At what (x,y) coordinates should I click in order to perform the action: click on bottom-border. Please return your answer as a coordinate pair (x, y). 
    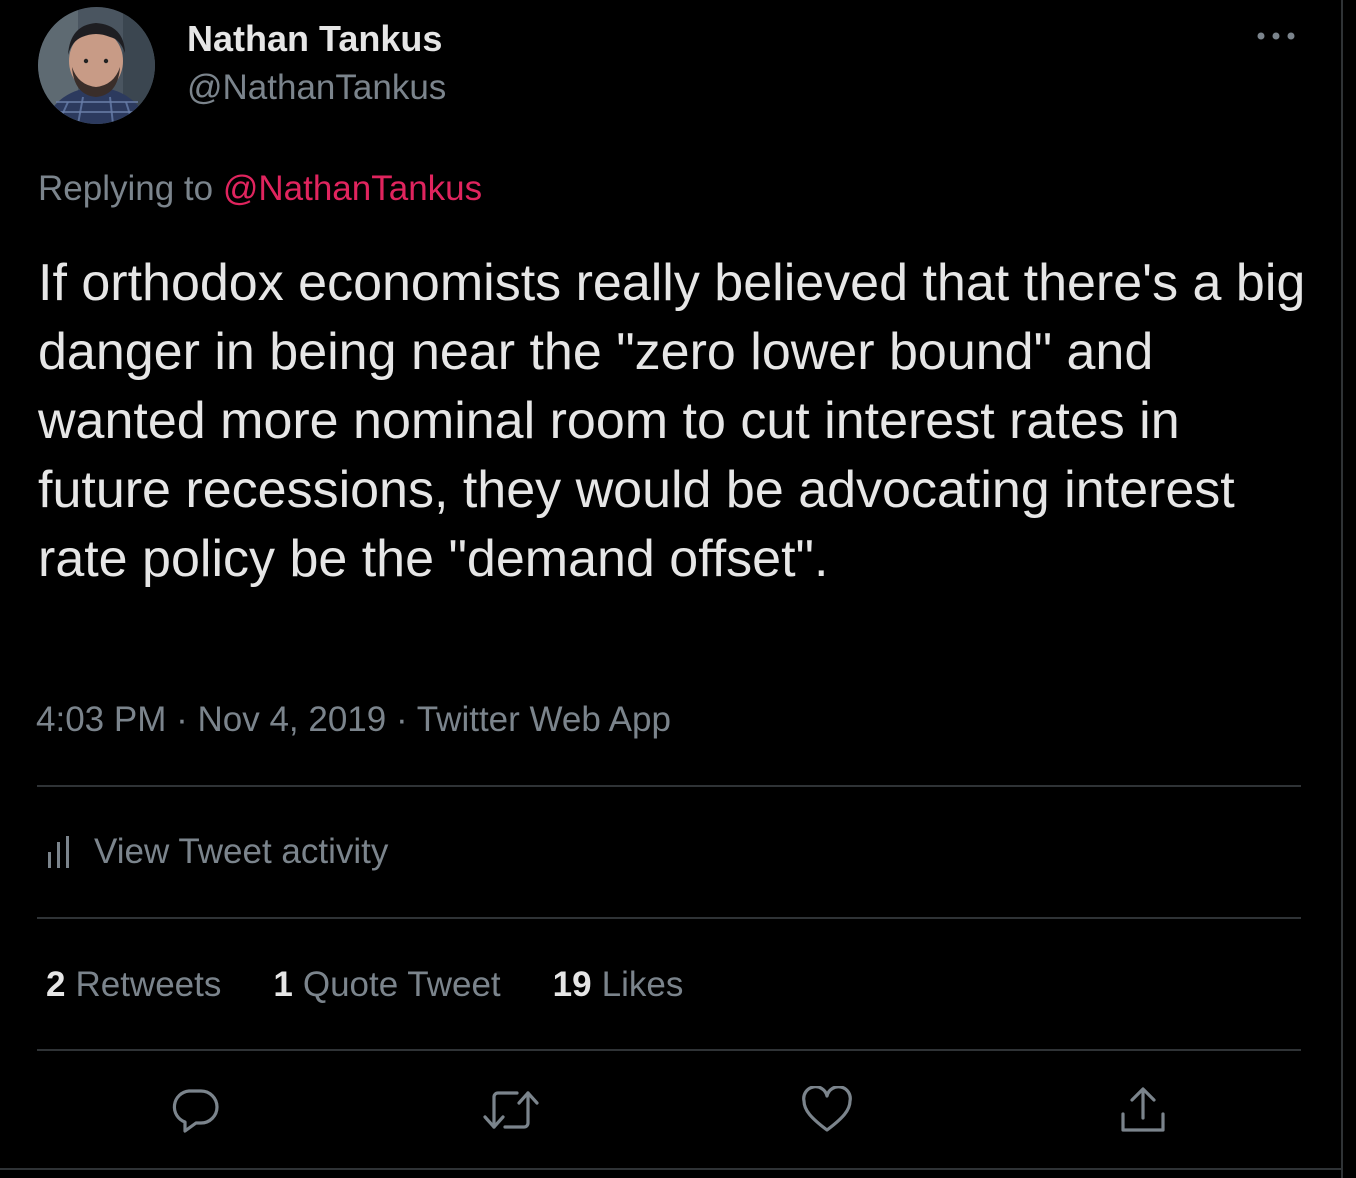
    Looking at the image, I should click on (671, 1169).